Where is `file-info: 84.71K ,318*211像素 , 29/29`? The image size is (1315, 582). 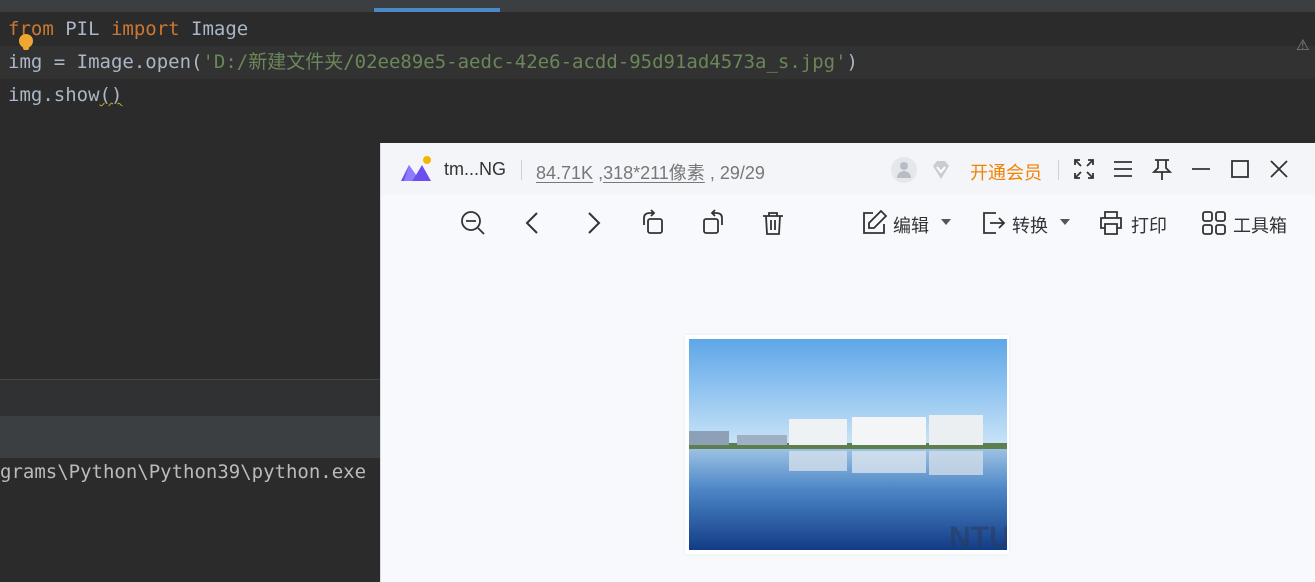
file-info: 84.71K ,318*211像素 , 29/29 is located at coordinates (650, 173).